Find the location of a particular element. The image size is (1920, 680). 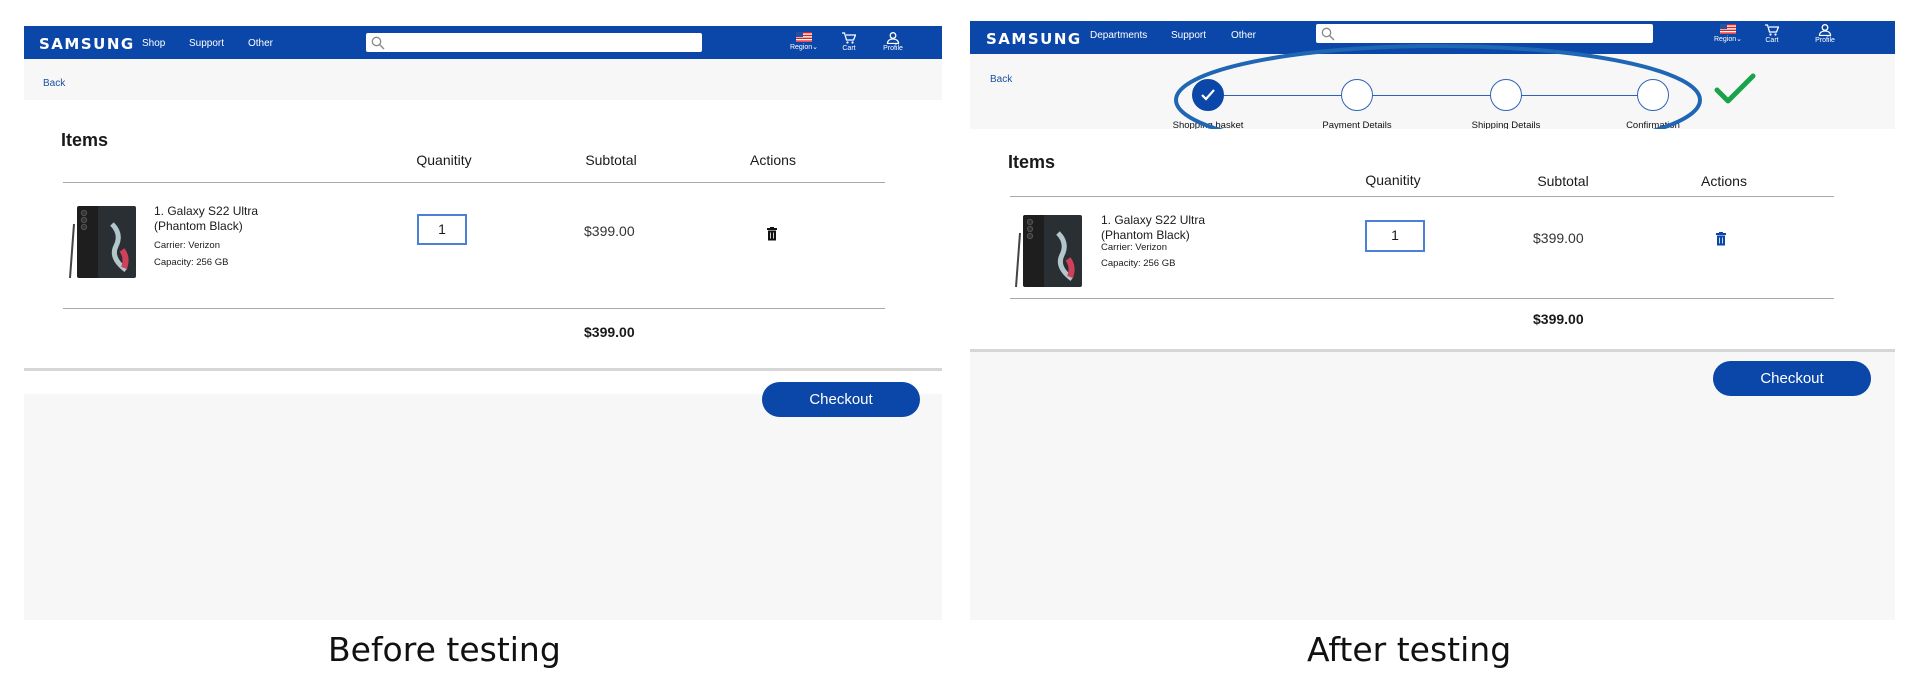

nav-link-other: Other is located at coordinates (260, 43).